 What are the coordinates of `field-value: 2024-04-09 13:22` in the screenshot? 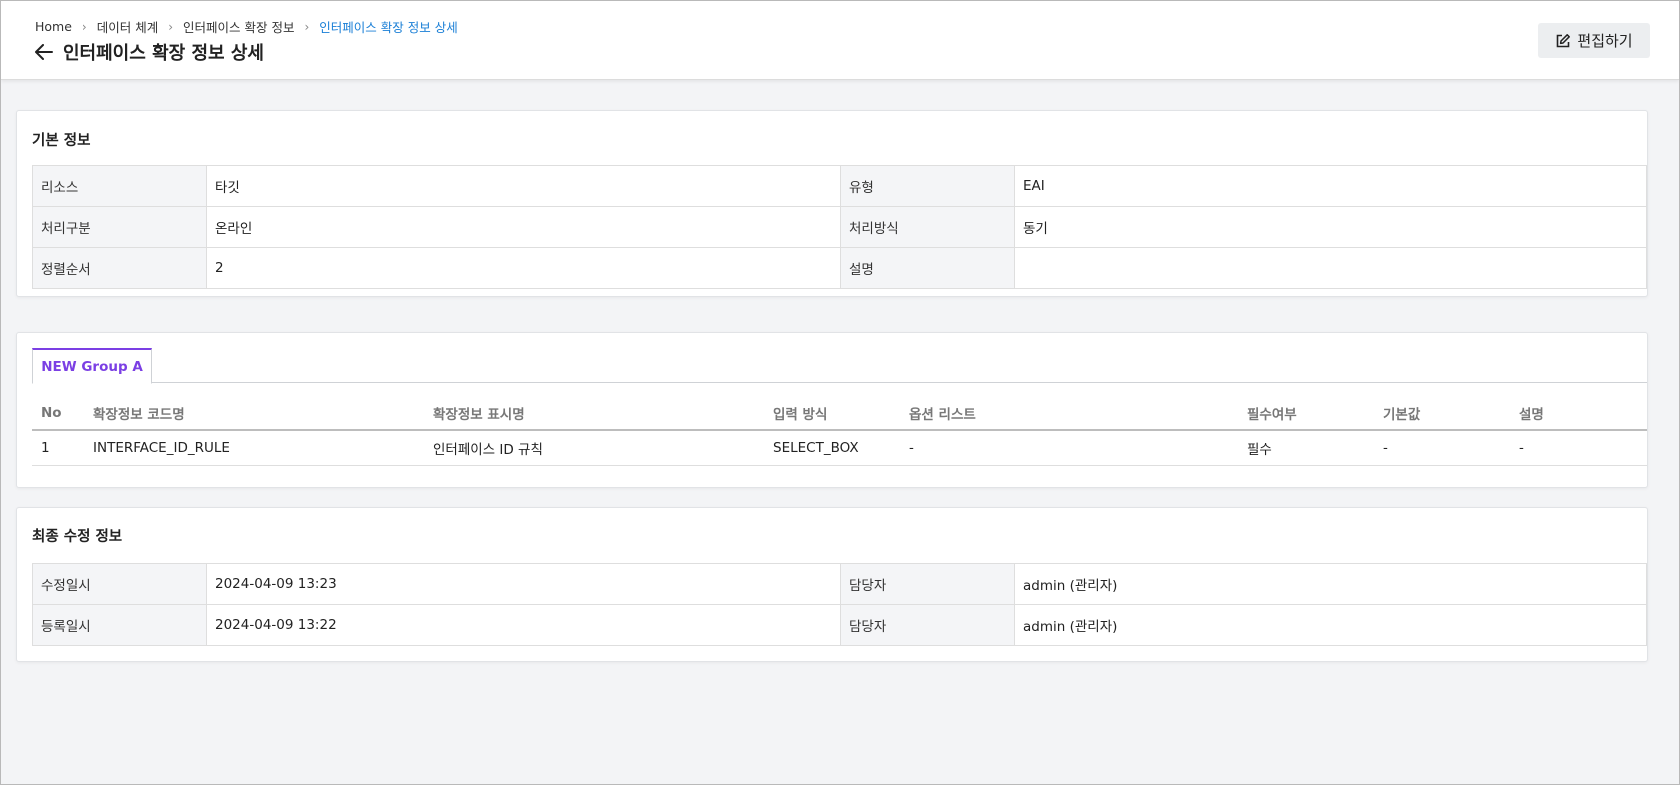 It's located at (523, 625).